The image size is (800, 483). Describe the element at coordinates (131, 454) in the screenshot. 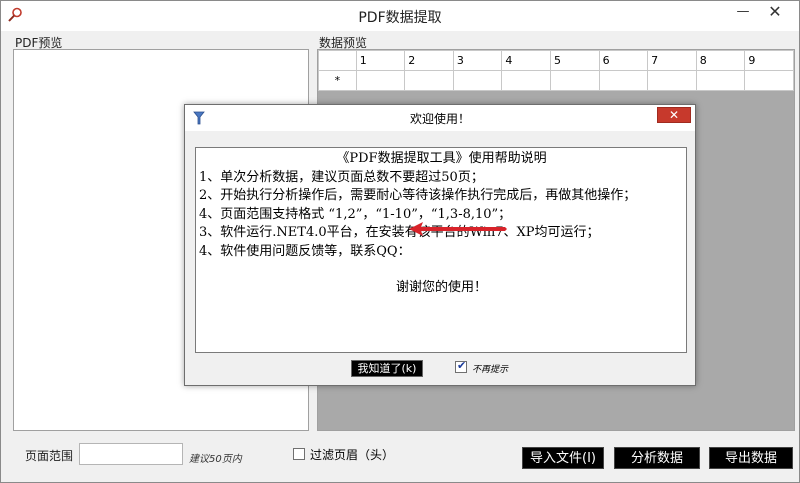

I see `page-range-input` at that location.